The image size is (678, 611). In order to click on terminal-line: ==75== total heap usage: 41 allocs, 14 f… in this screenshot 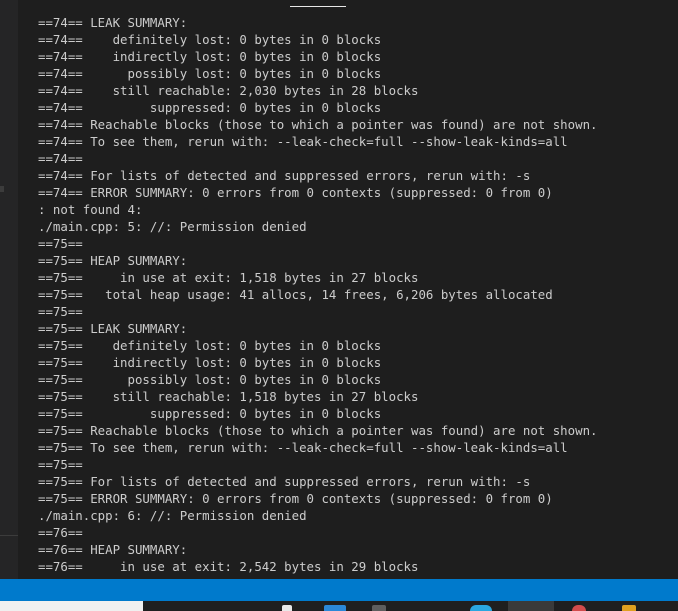, I will do `click(295, 294)`.